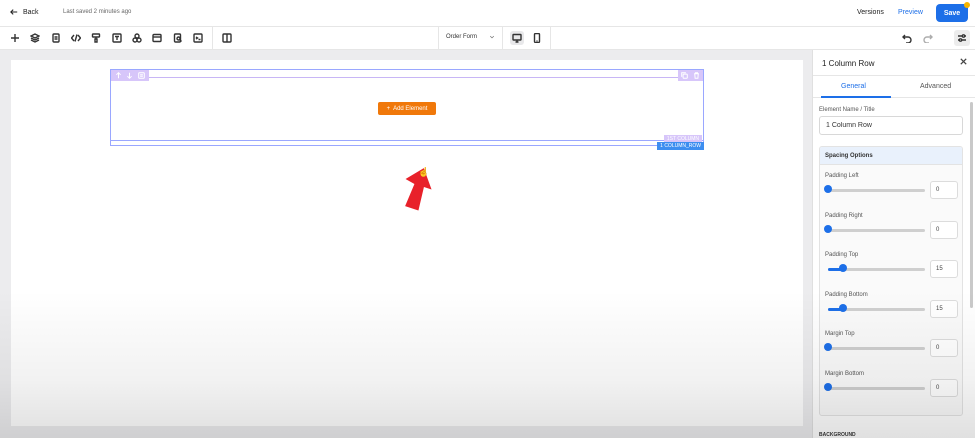 This screenshot has height=438, width=975. What do you see at coordinates (696, 75) in the screenshot?
I see `trash-icon` at bounding box center [696, 75].